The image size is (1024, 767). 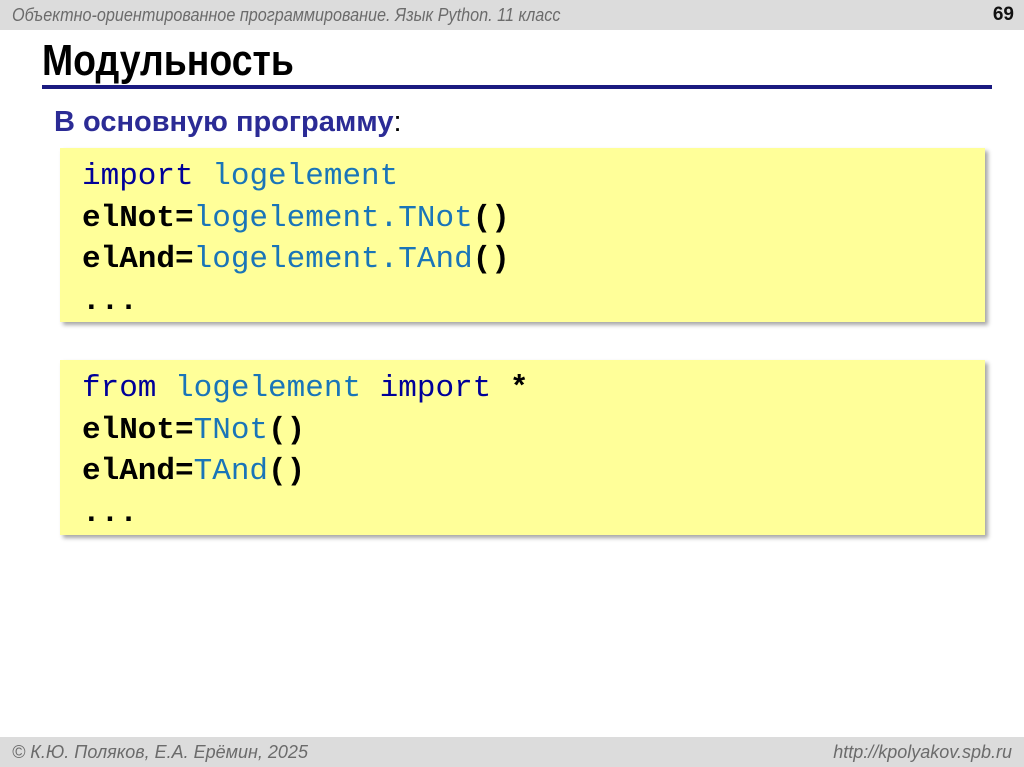 What do you see at coordinates (224, 122) in the screenshot?
I see `subtitle-text: В основную программу` at bounding box center [224, 122].